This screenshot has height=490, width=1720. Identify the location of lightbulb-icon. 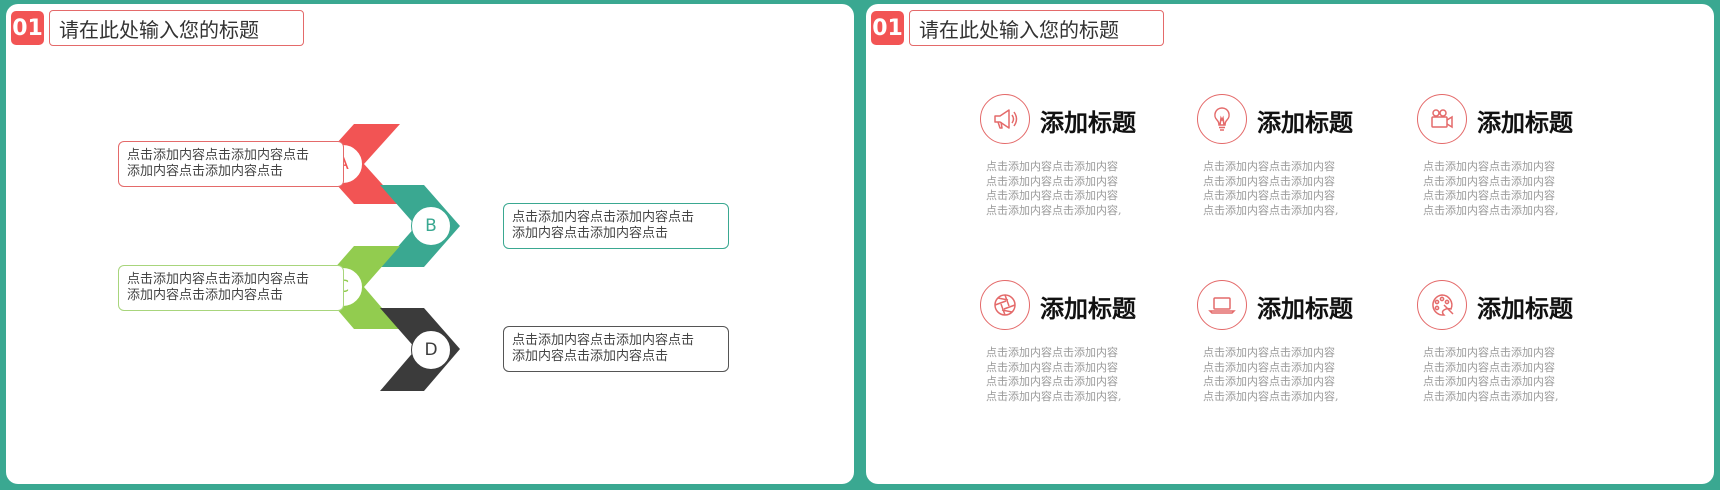
(1222, 119).